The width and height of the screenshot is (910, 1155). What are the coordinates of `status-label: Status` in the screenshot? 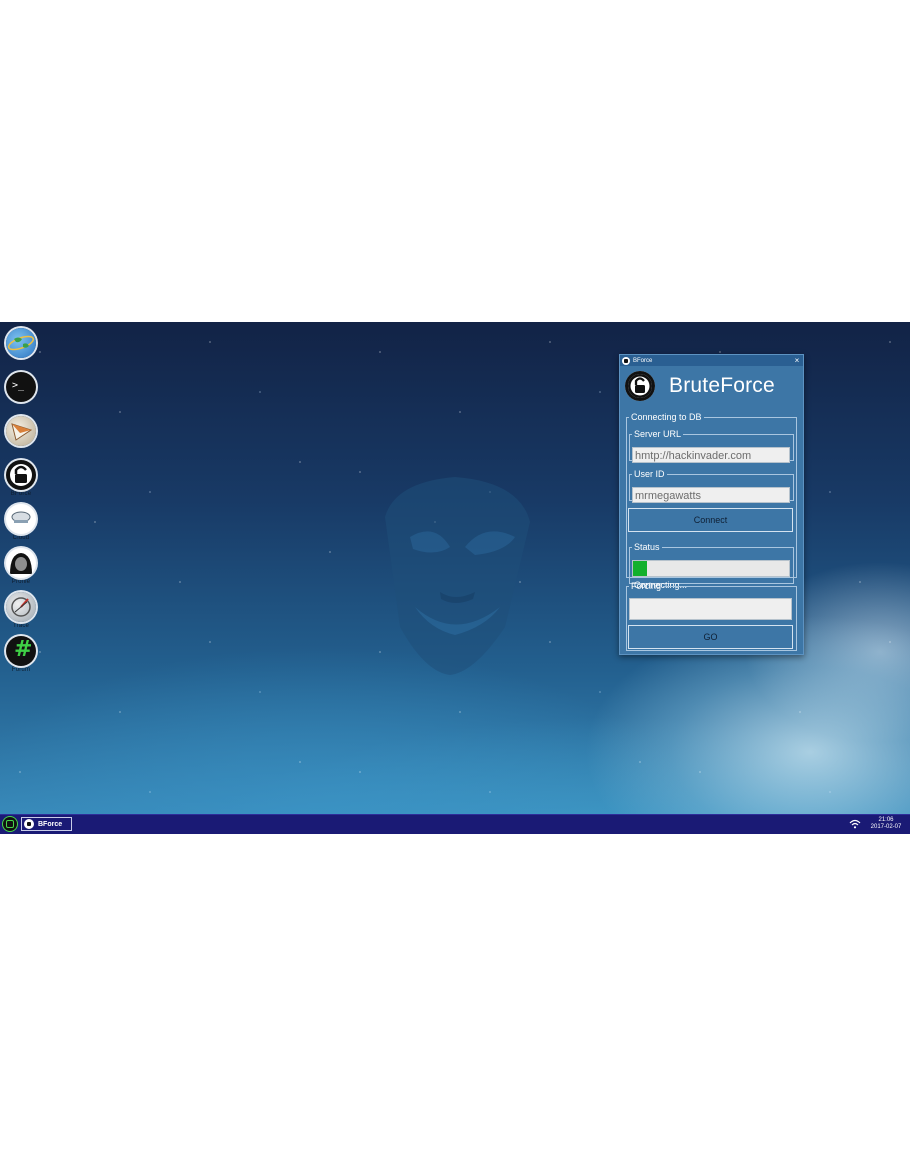 It's located at (647, 547).